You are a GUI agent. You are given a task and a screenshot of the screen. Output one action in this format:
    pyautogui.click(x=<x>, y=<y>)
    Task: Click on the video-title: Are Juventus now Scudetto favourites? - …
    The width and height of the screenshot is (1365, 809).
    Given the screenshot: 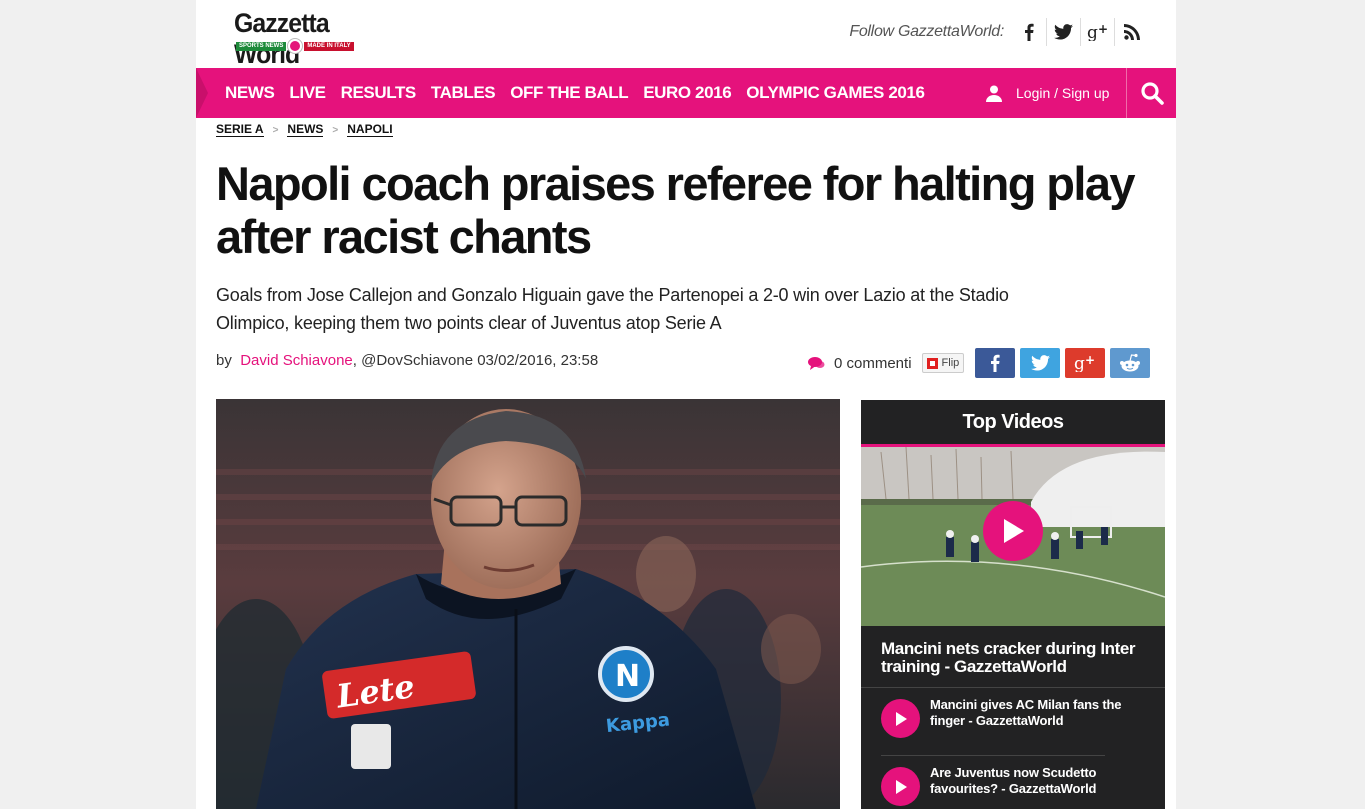 What is the action you would take?
    pyautogui.click(x=1030, y=781)
    